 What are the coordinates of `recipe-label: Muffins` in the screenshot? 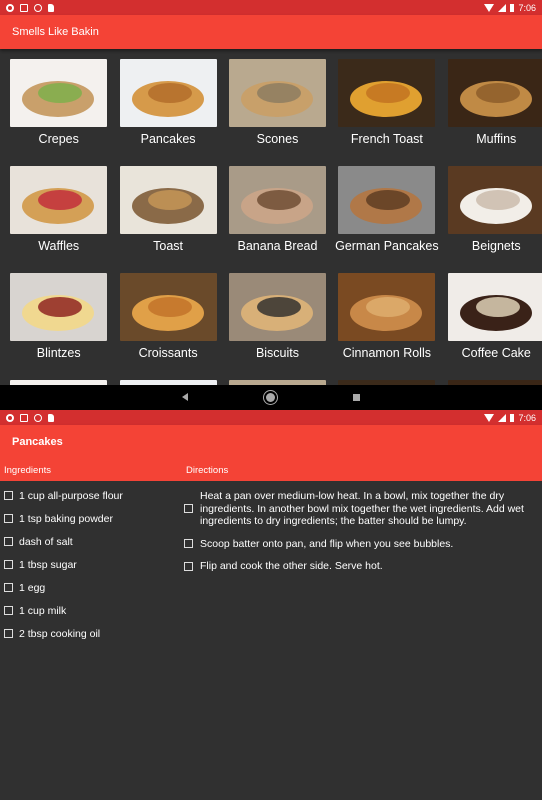 It's located at (496, 139).